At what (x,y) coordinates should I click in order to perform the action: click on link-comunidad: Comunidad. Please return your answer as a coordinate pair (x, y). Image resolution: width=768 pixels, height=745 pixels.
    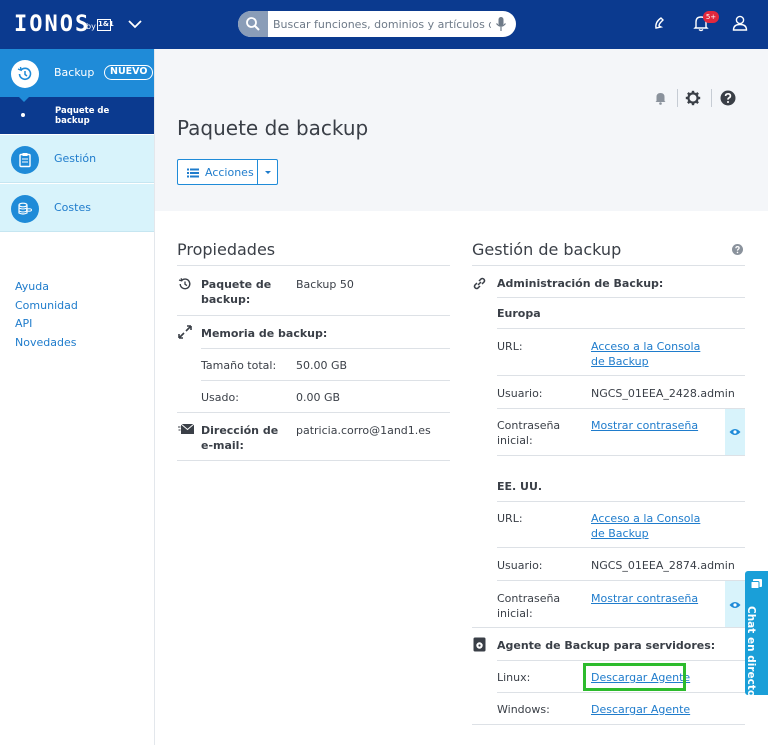
    Looking at the image, I should click on (46, 306).